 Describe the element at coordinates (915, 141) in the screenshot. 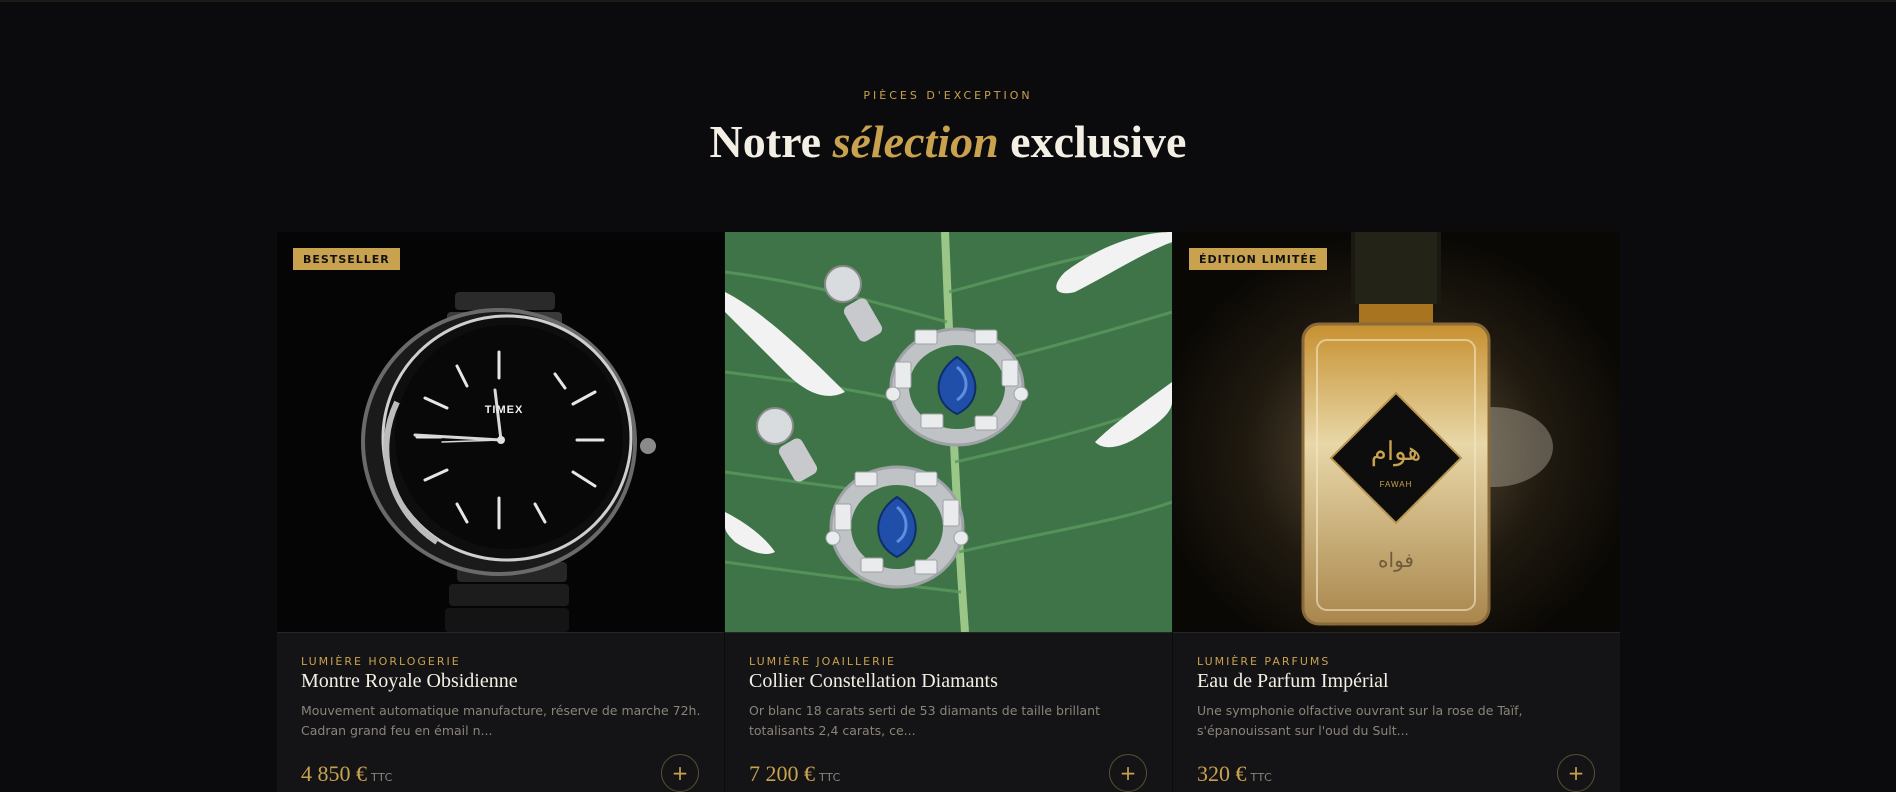

I see `section-title-highlight: sélection` at that location.